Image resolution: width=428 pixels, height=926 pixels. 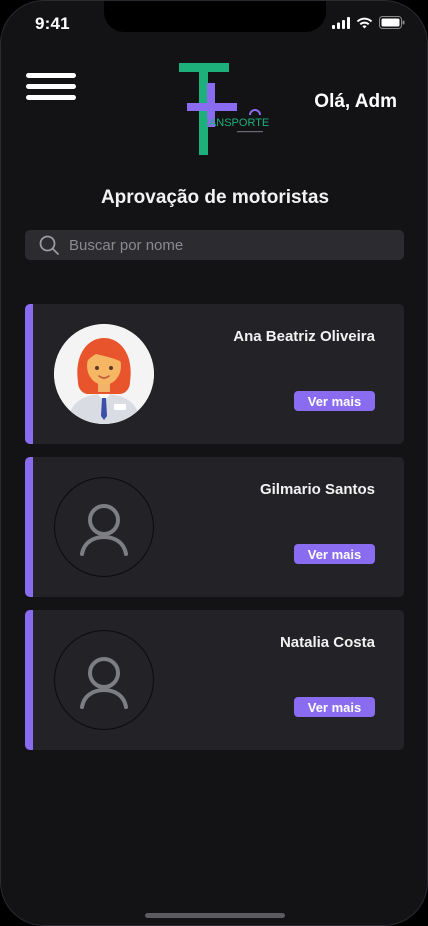 What do you see at coordinates (215, 915) in the screenshot?
I see `home-indicator` at bounding box center [215, 915].